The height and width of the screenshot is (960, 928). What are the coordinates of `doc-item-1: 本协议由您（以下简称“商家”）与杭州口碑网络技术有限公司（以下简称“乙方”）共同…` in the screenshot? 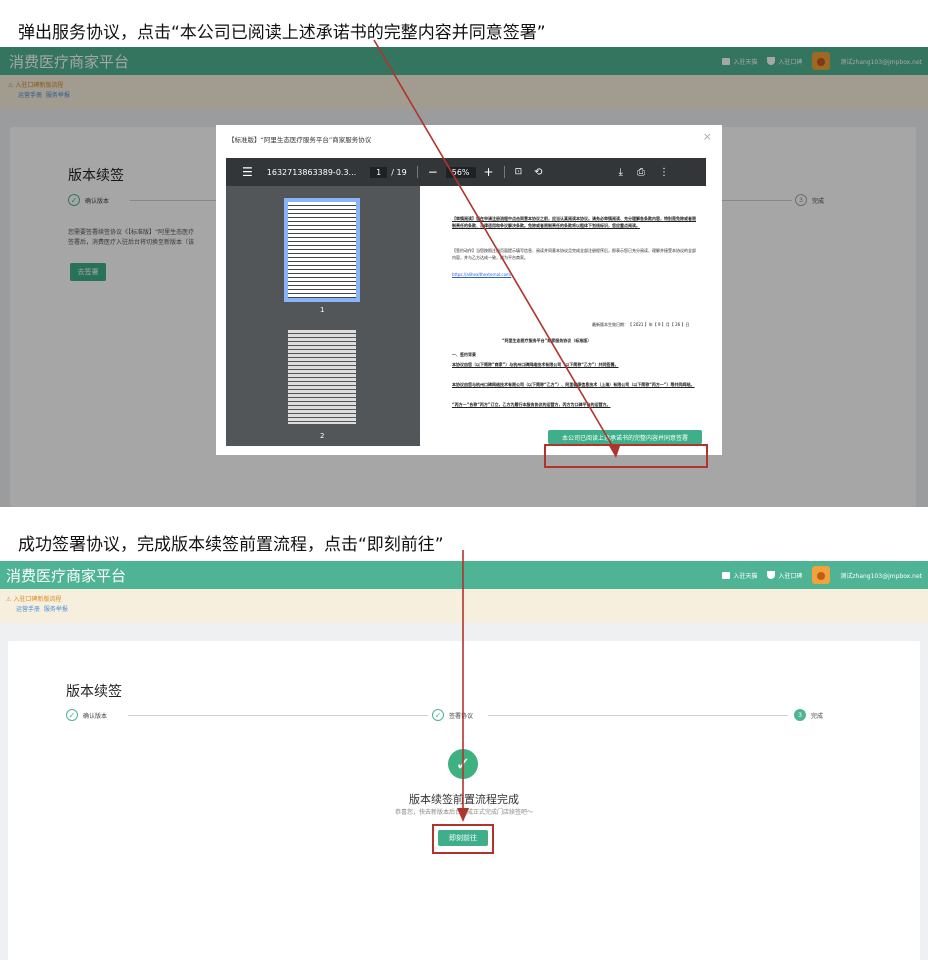 It's located at (535, 364).